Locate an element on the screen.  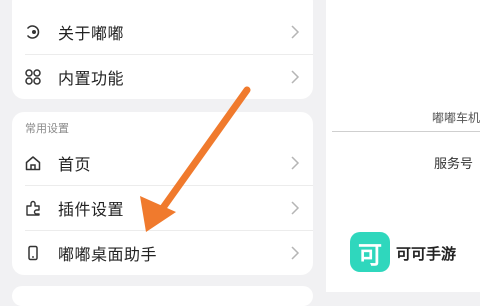
settings-card-next is located at coordinates (162, 296).